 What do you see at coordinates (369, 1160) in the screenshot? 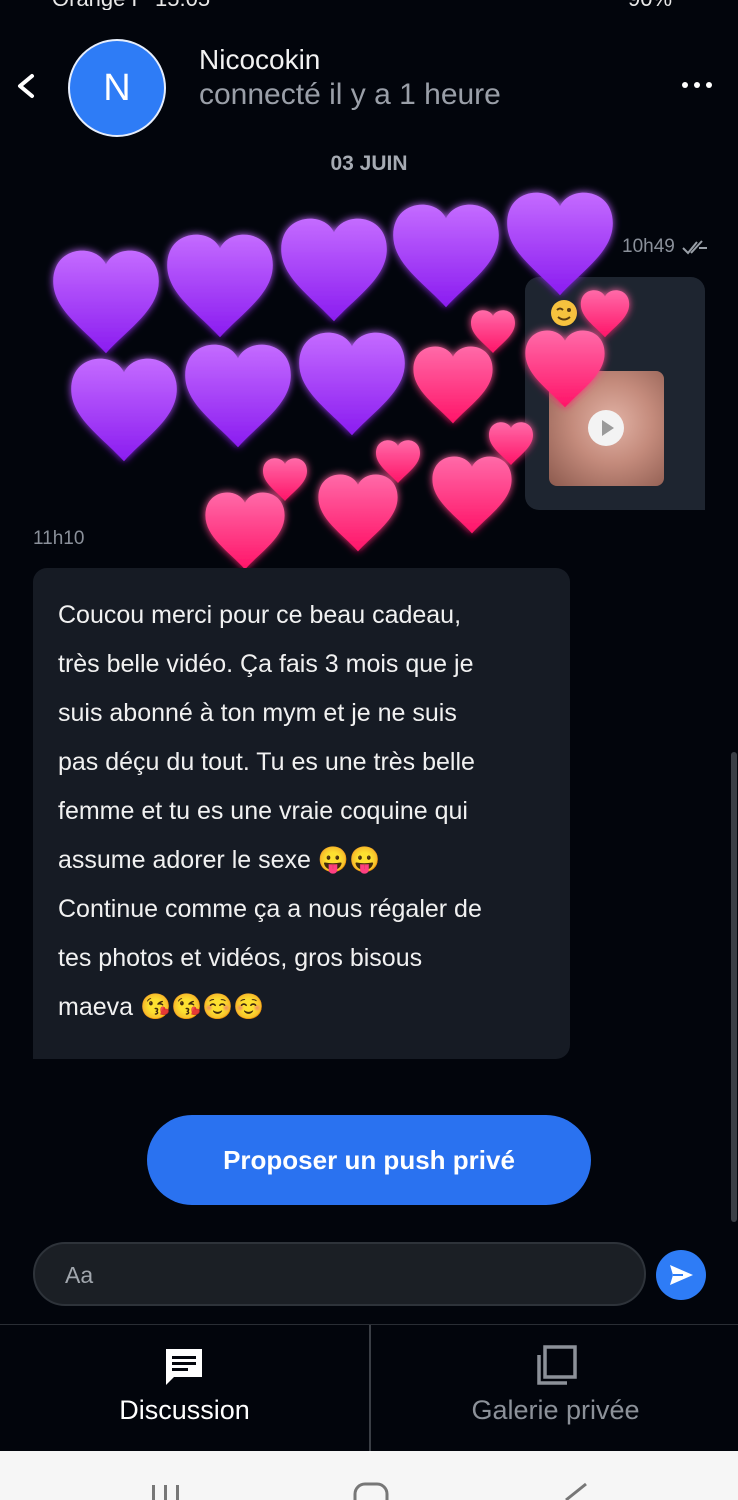
I see `propose-private-push-button: Proposer un push privé` at bounding box center [369, 1160].